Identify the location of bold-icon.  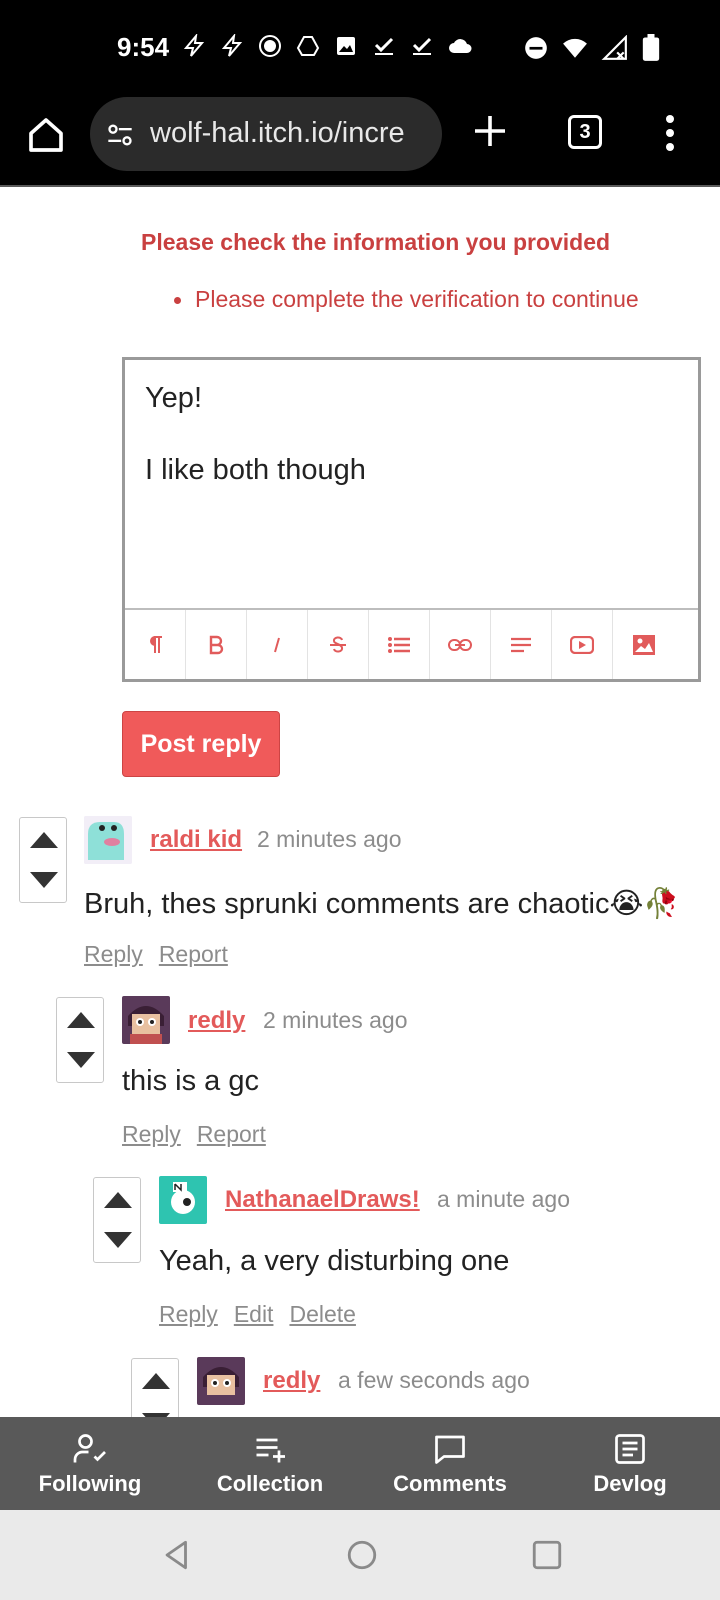
(216, 644).